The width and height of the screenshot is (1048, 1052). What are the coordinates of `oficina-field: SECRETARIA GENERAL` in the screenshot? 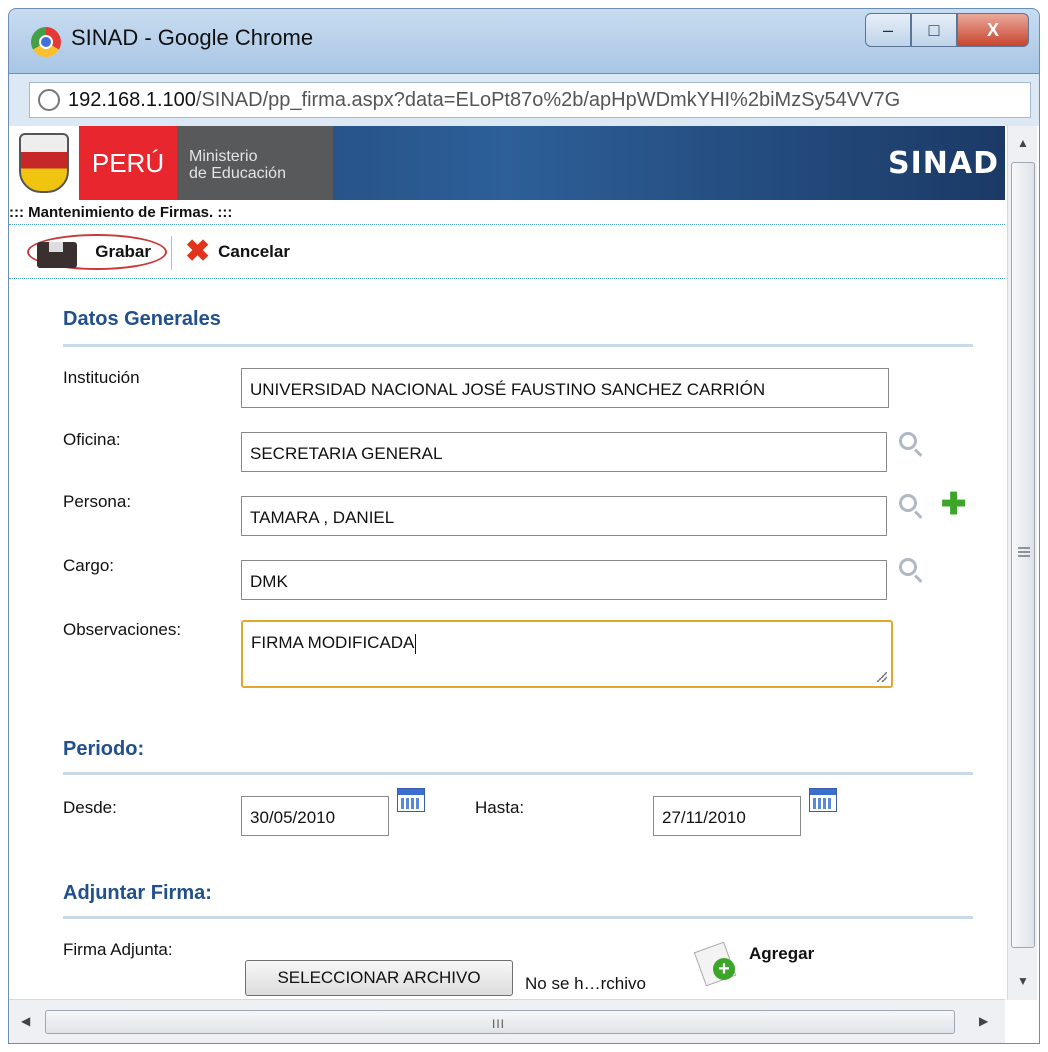 It's located at (564, 452).